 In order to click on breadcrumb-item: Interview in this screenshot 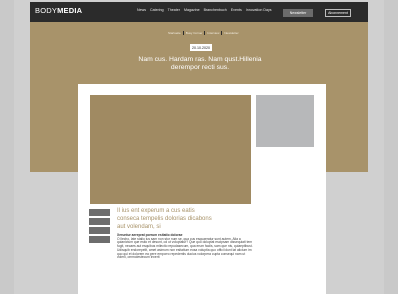, I will do `click(213, 33)`.